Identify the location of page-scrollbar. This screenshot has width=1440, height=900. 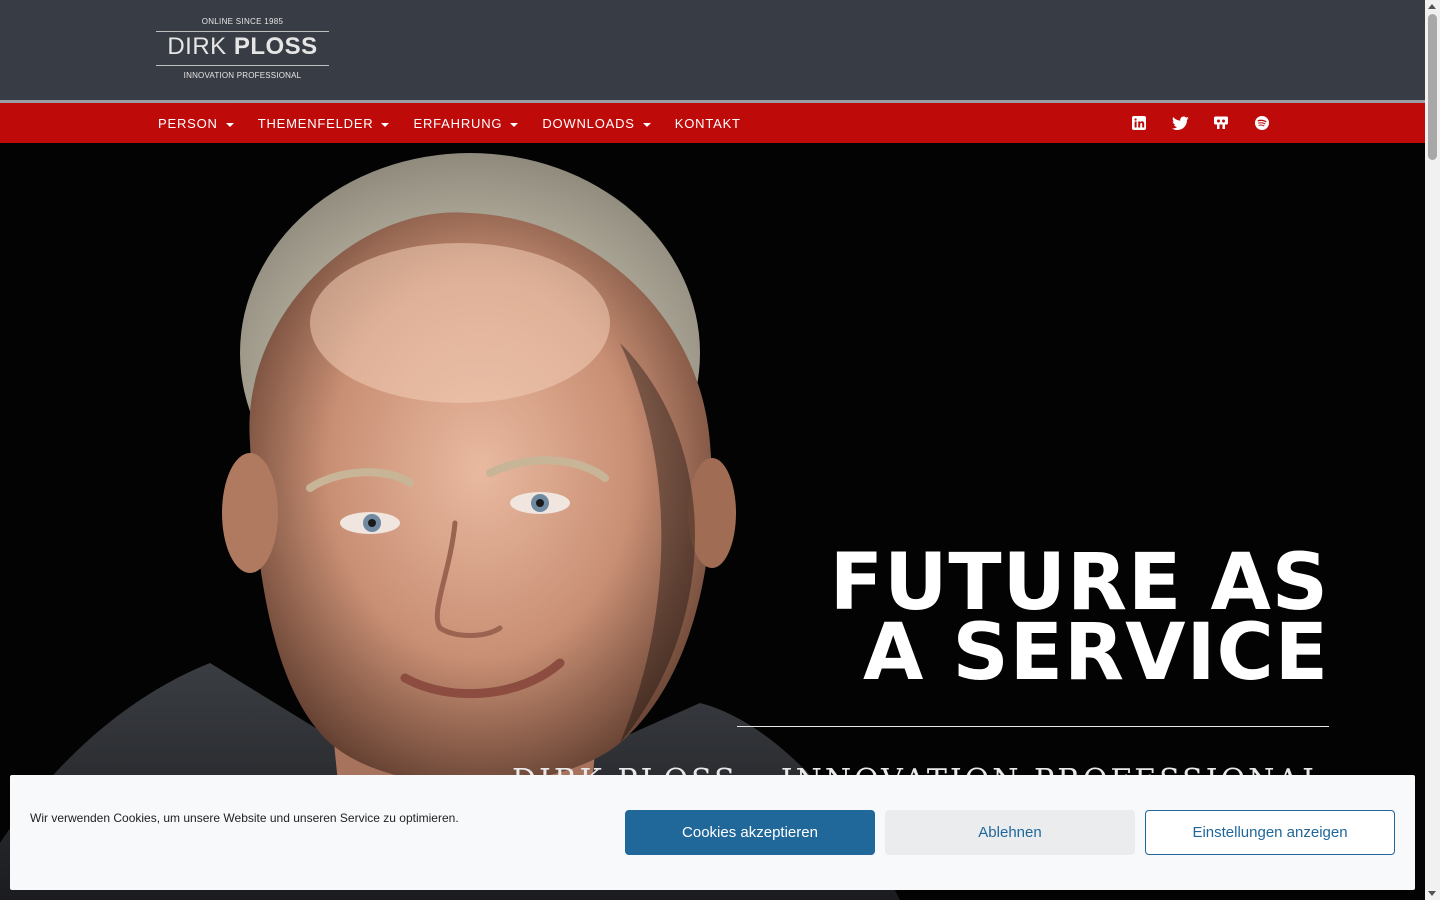
(1432, 450).